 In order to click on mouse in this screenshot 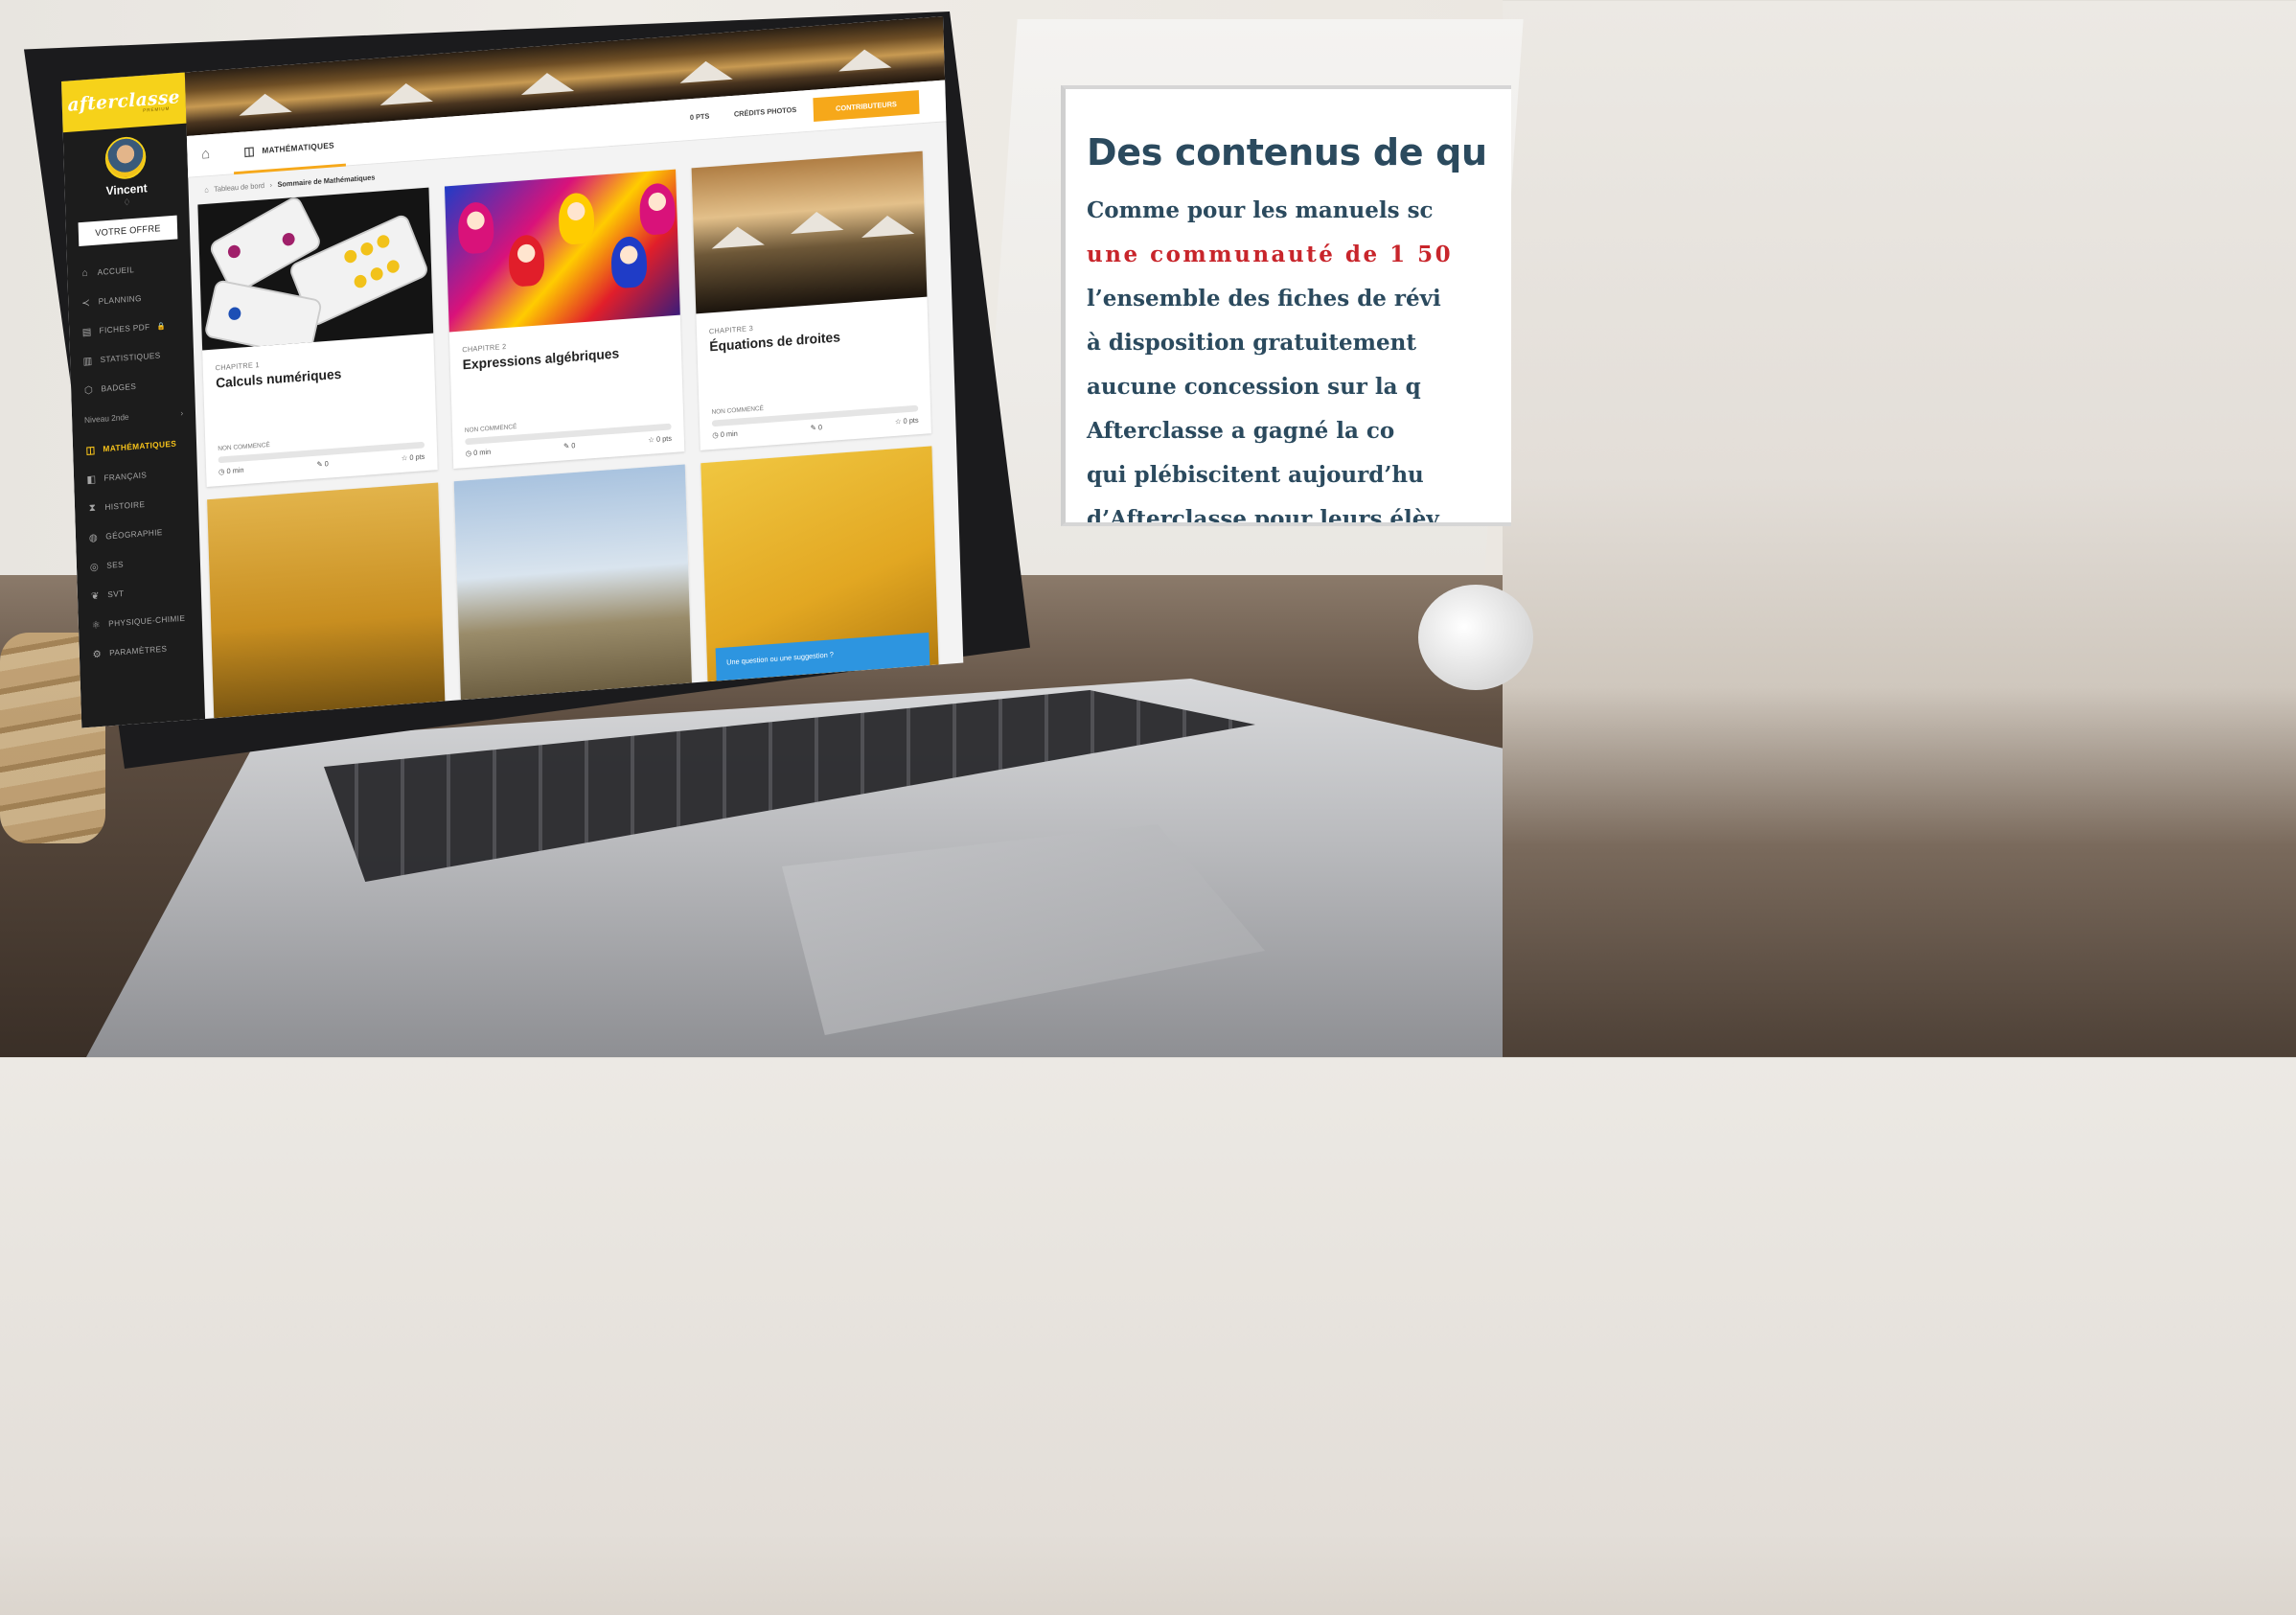, I will do `click(1475, 637)`.